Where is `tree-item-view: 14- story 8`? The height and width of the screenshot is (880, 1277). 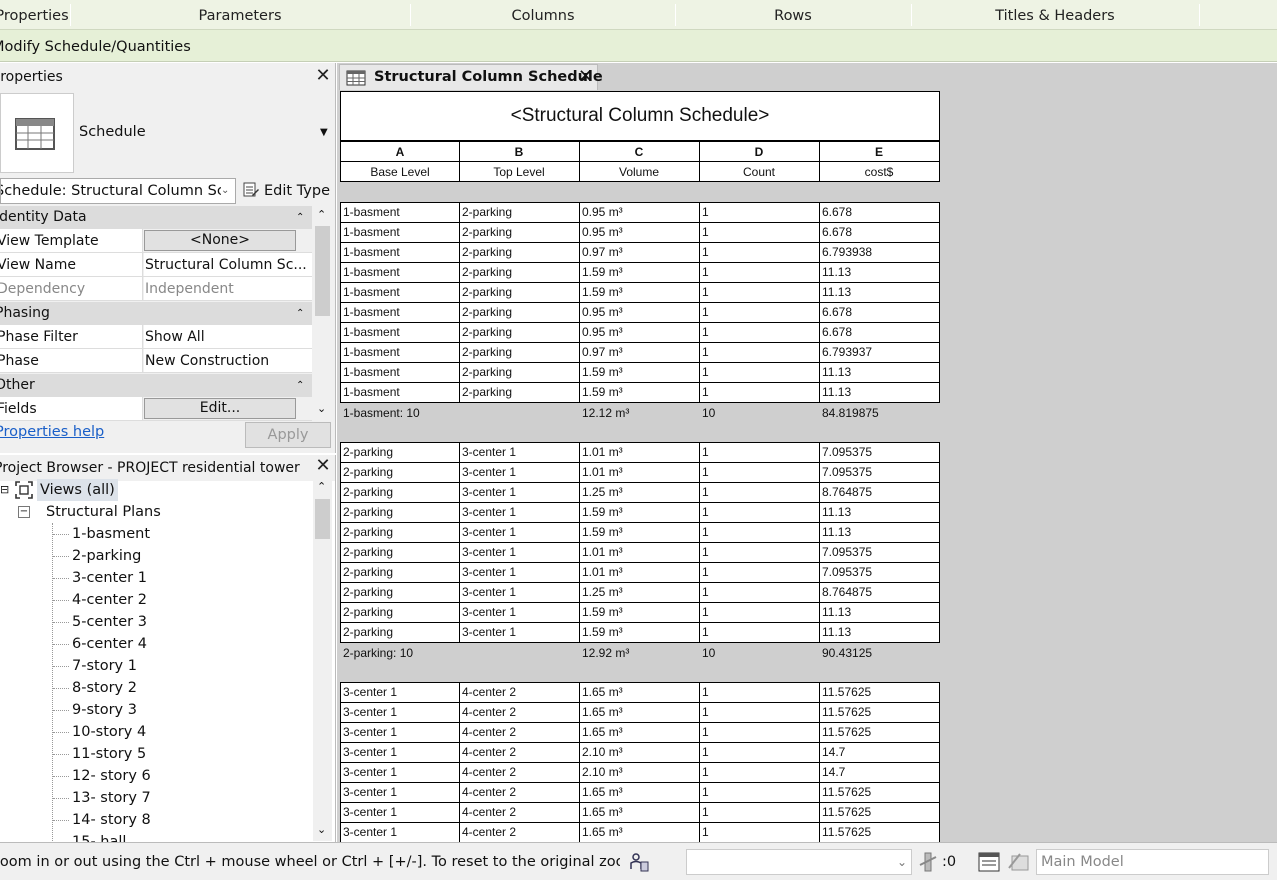 tree-item-view: 14- story 8 is located at coordinates (111, 820).